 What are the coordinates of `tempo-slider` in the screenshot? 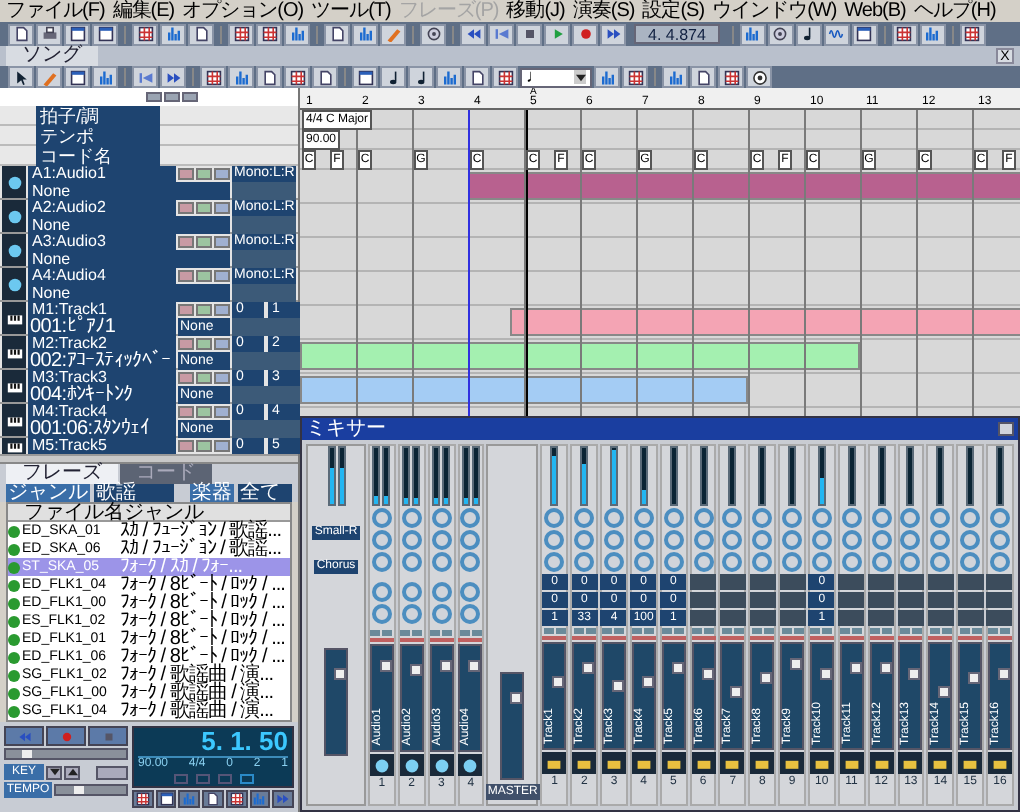 It's located at (91, 790).